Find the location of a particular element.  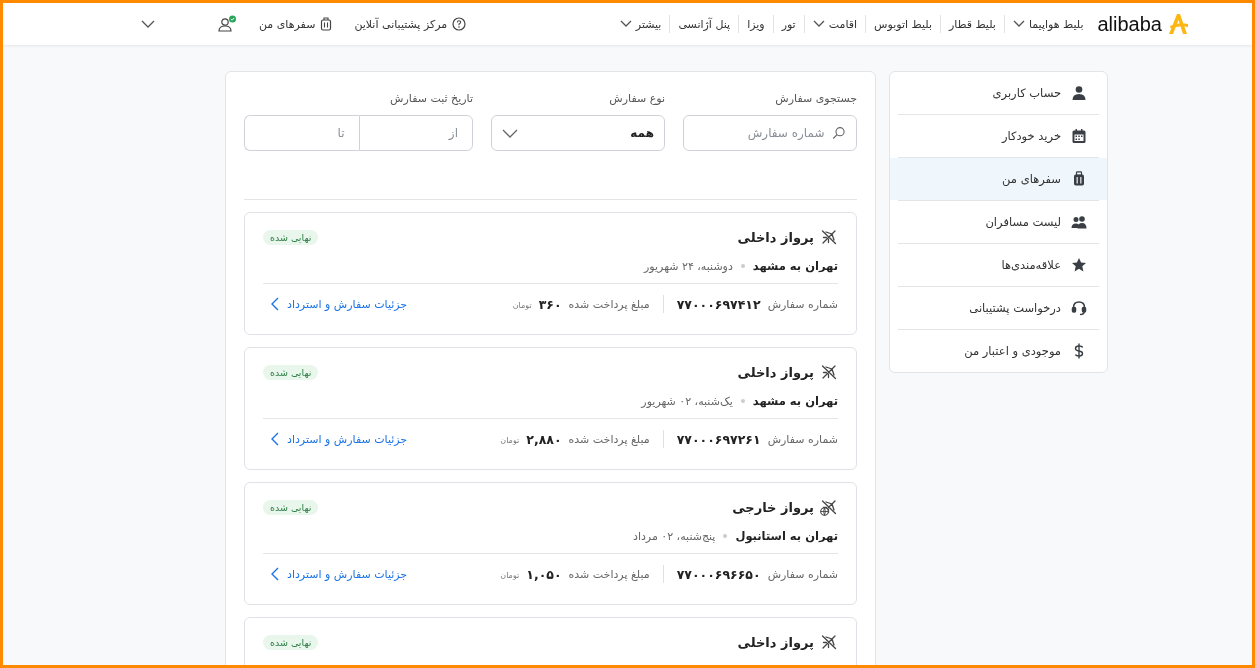

nav-link: پنل آژانسی is located at coordinates (704, 24).